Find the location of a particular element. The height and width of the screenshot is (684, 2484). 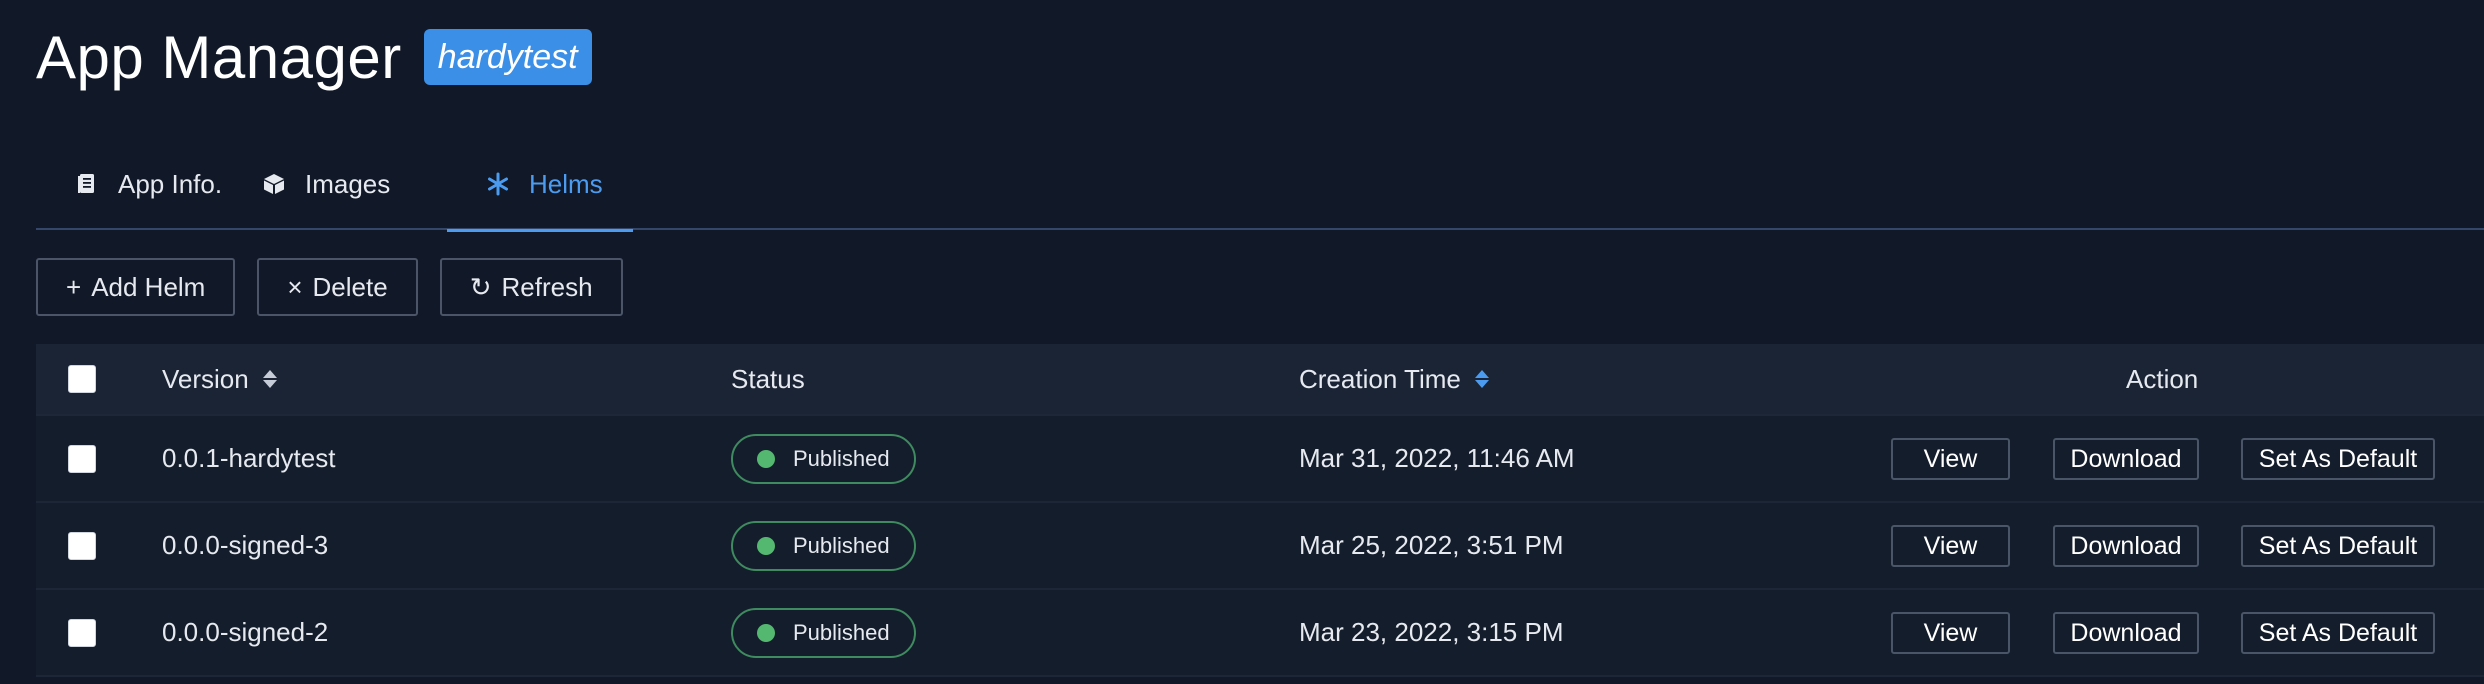

asterisk-icon is located at coordinates (498, 184).